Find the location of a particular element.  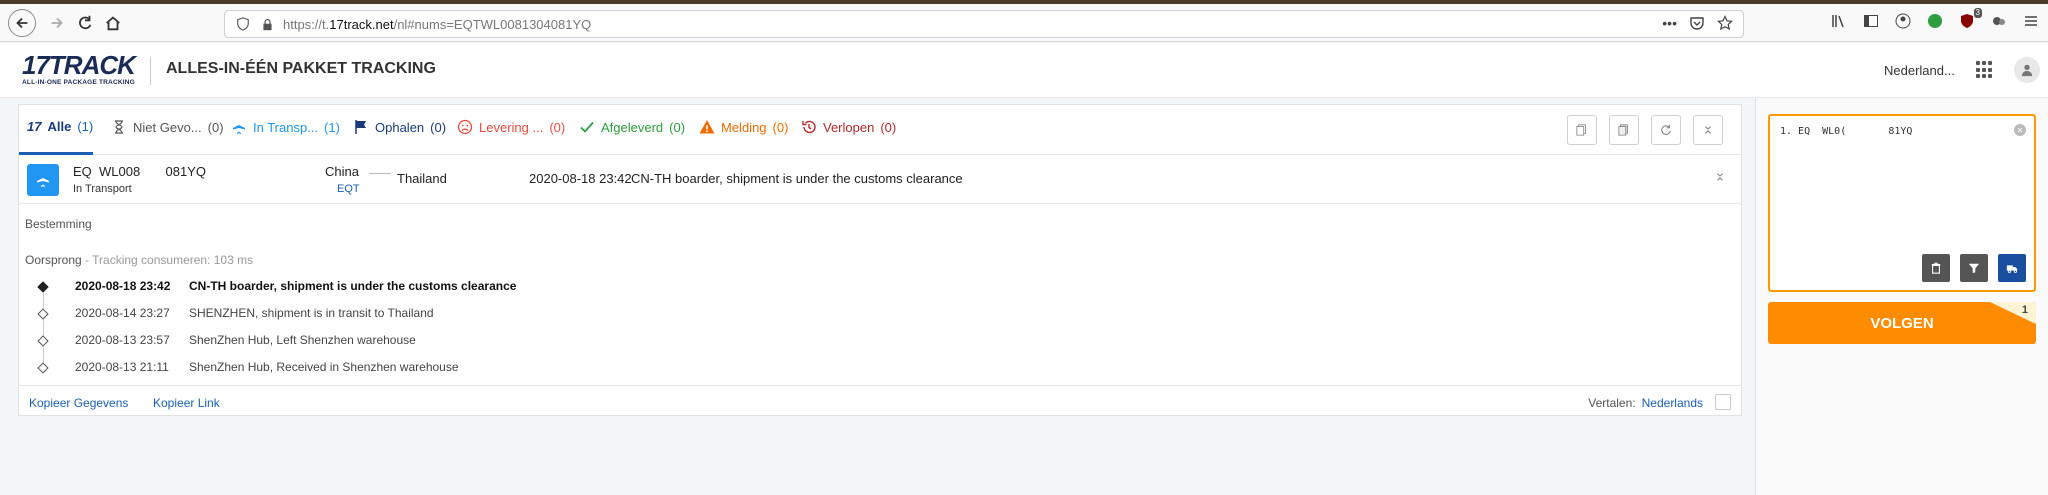

origin-label-text: Oorsprong is located at coordinates (53, 260).